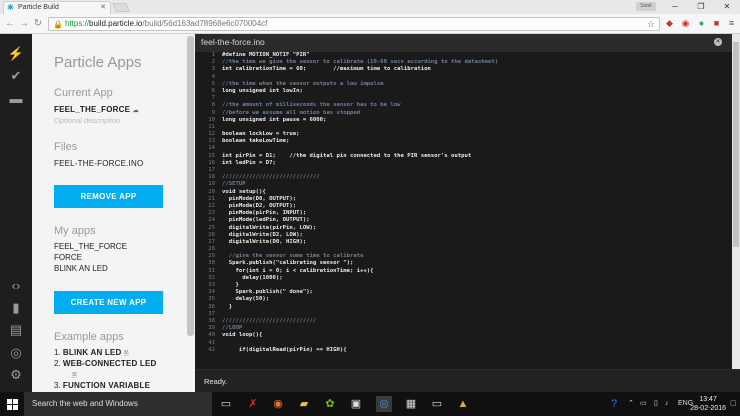  I want to click on extension-icon-3: ●, so click(701, 23).